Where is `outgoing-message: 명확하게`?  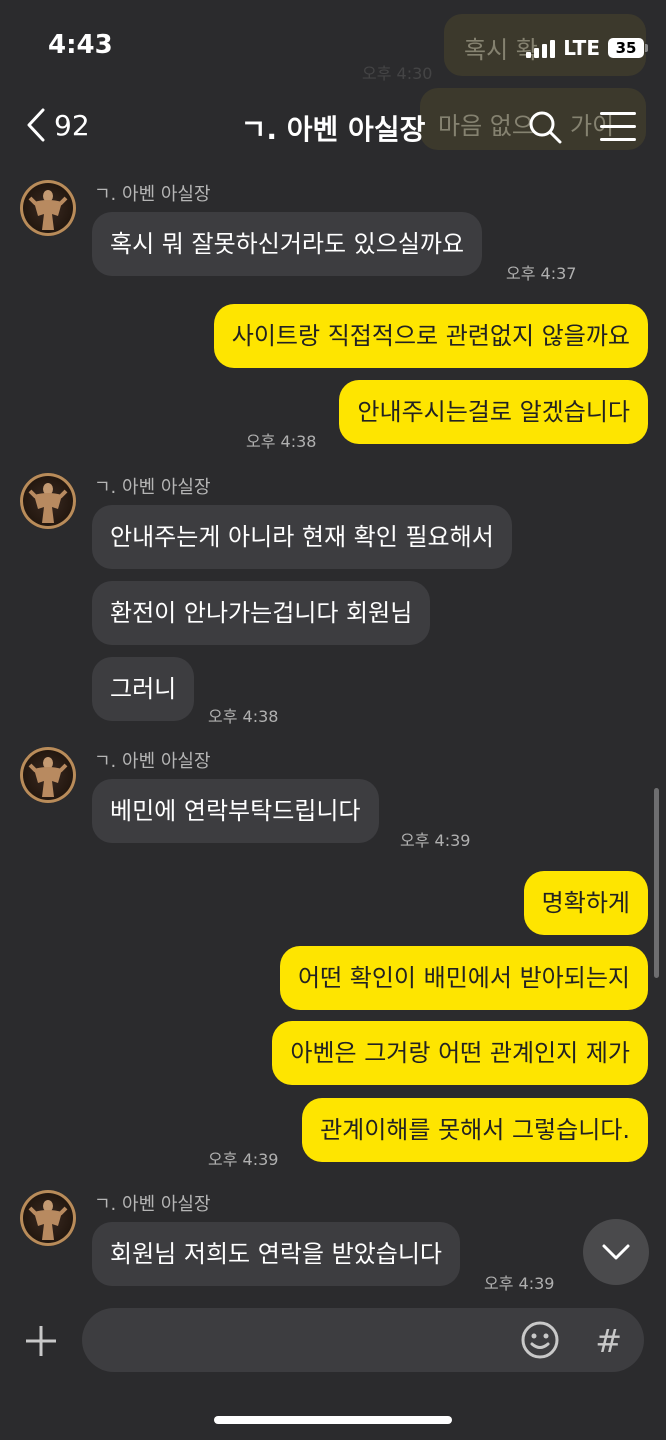 outgoing-message: 명확하게 is located at coordinates (585, 903).